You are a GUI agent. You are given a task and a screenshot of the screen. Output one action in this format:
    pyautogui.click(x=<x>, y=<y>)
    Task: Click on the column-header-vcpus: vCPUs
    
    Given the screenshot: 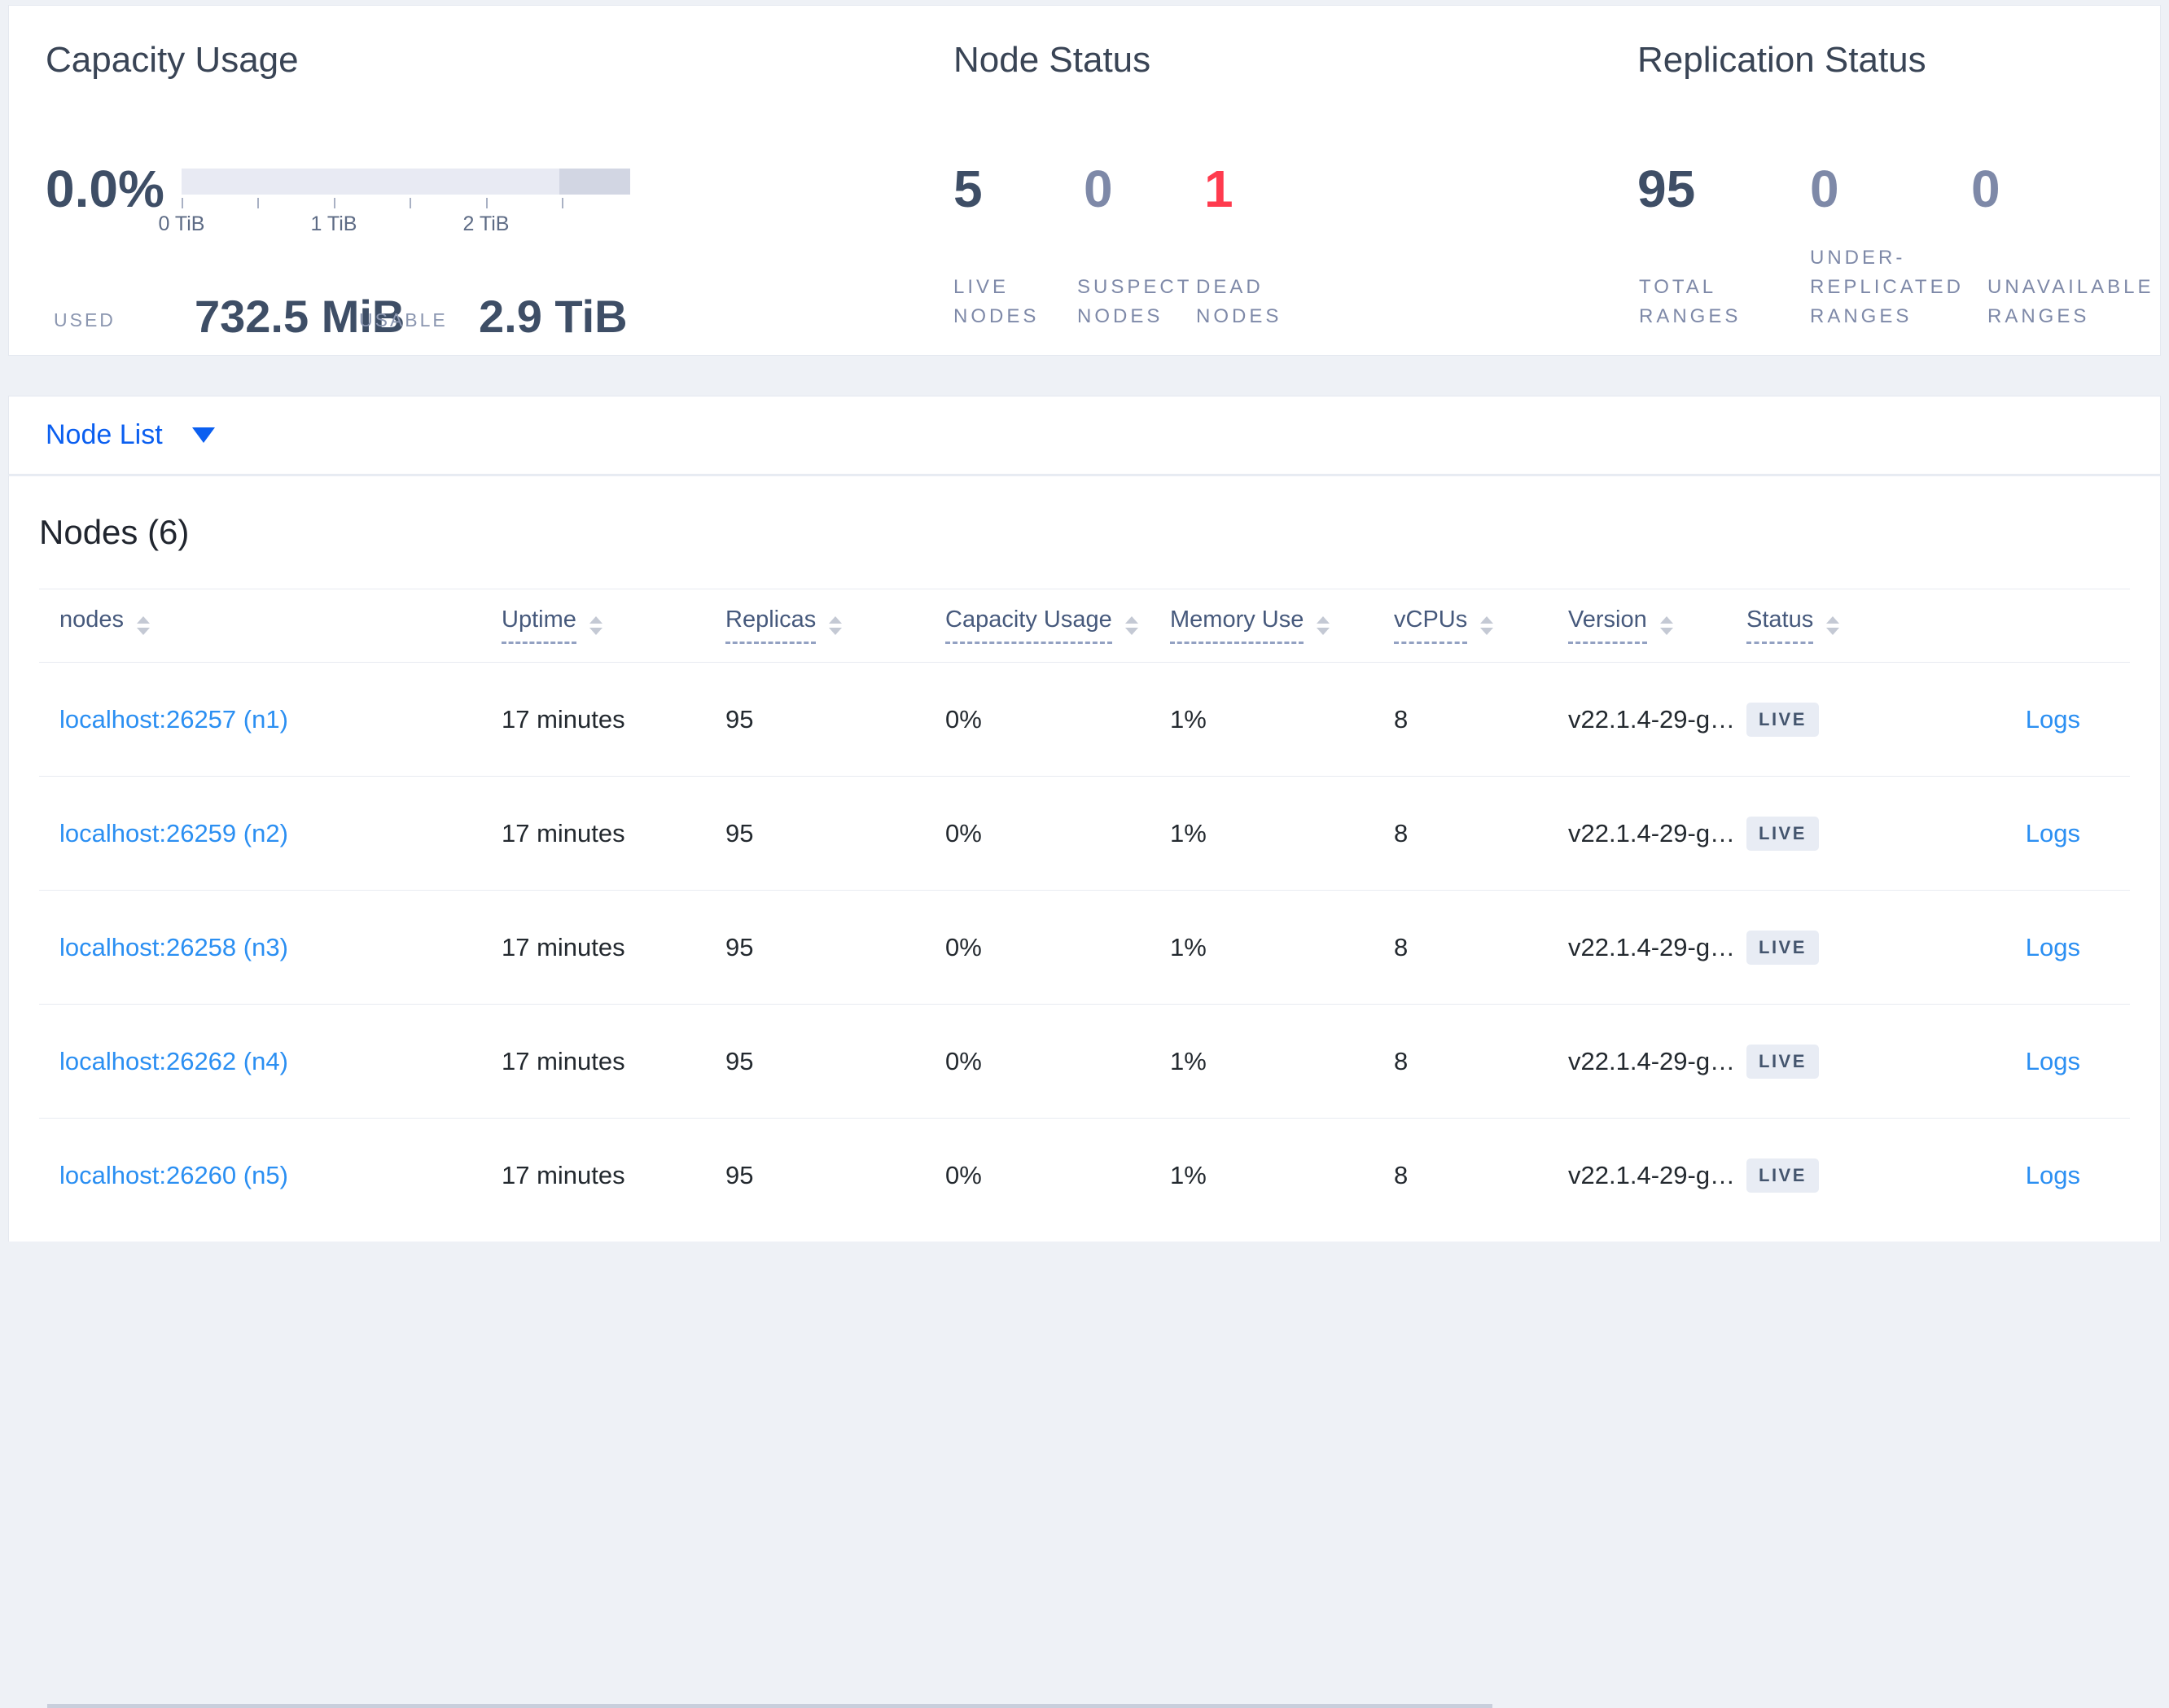 What is the action you would take?
    pyautogui.click(x=1481, y=625)
    